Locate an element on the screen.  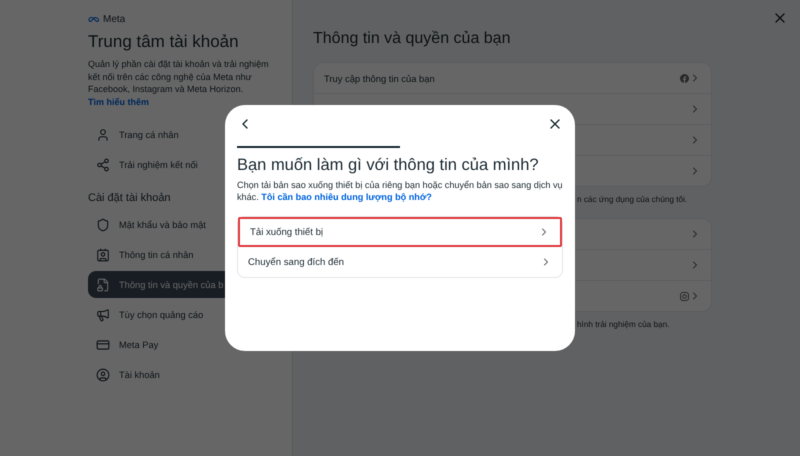
section-title: Thông tin và quyền của bạn is located at coordinates (412, 39).